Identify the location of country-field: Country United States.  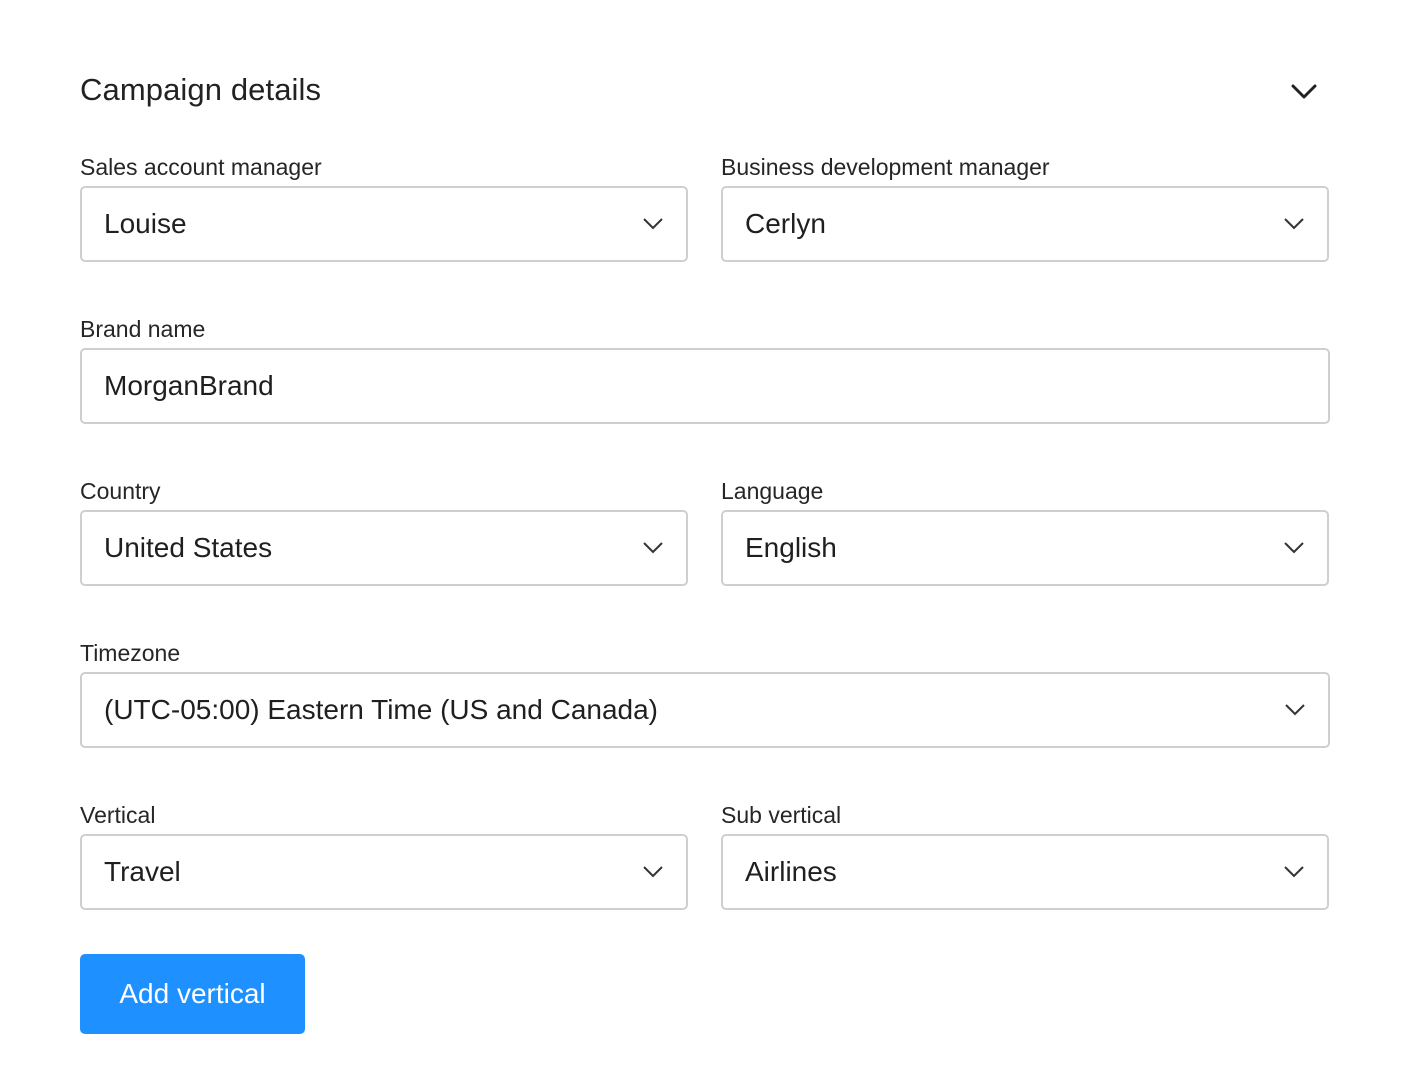
(384, 534).